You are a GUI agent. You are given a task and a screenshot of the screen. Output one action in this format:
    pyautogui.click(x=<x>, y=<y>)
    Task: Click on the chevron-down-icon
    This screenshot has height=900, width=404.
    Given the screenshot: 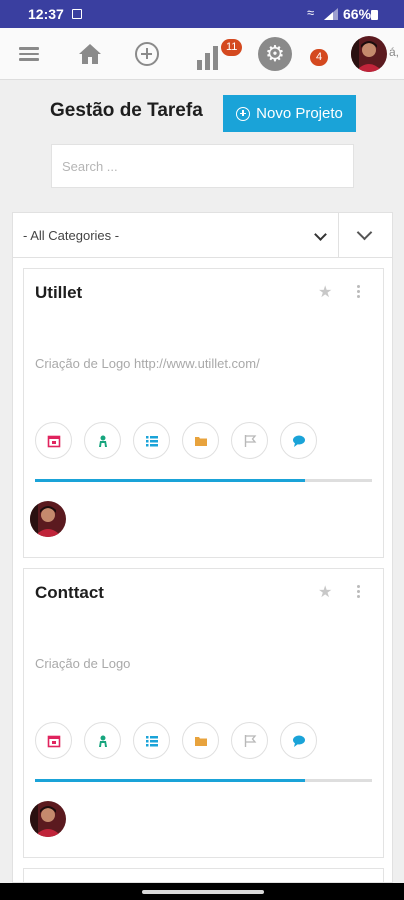 What is the action you would take?
    pyautogui.click(x=364, y=232)
    